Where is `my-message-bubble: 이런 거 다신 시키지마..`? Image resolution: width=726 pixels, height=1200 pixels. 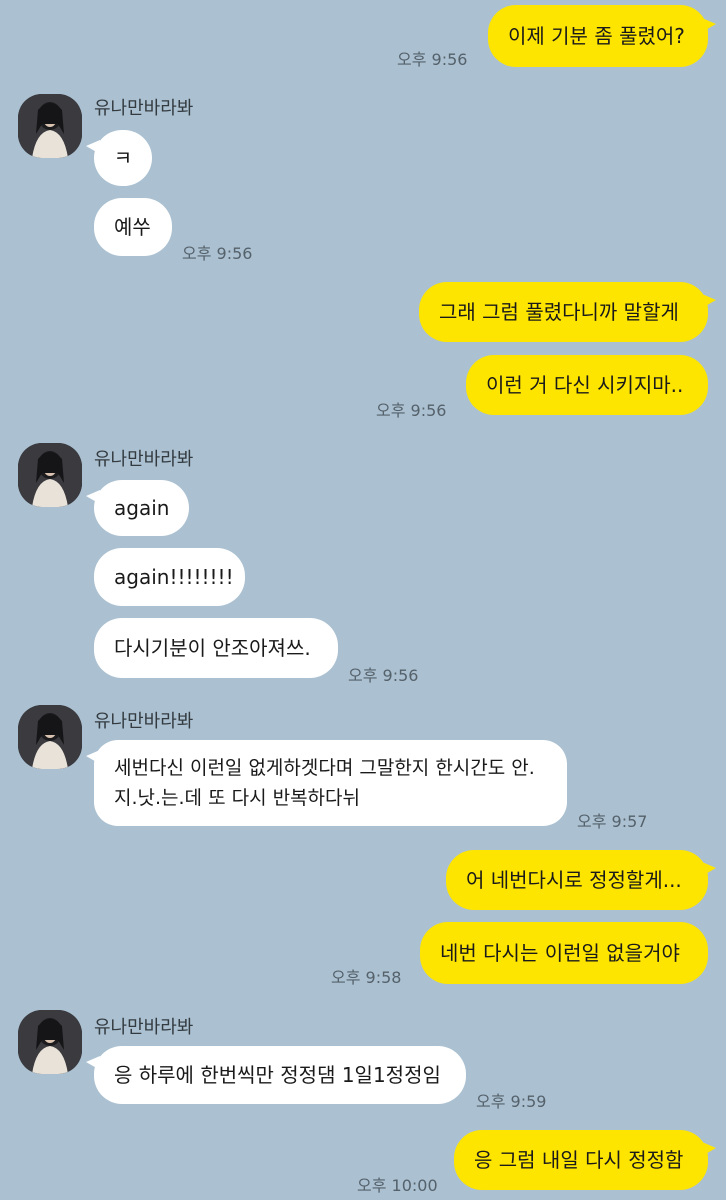 my-message-bubble: 이런 거 다신 시키지마.. is located at coordinates (587, 385).